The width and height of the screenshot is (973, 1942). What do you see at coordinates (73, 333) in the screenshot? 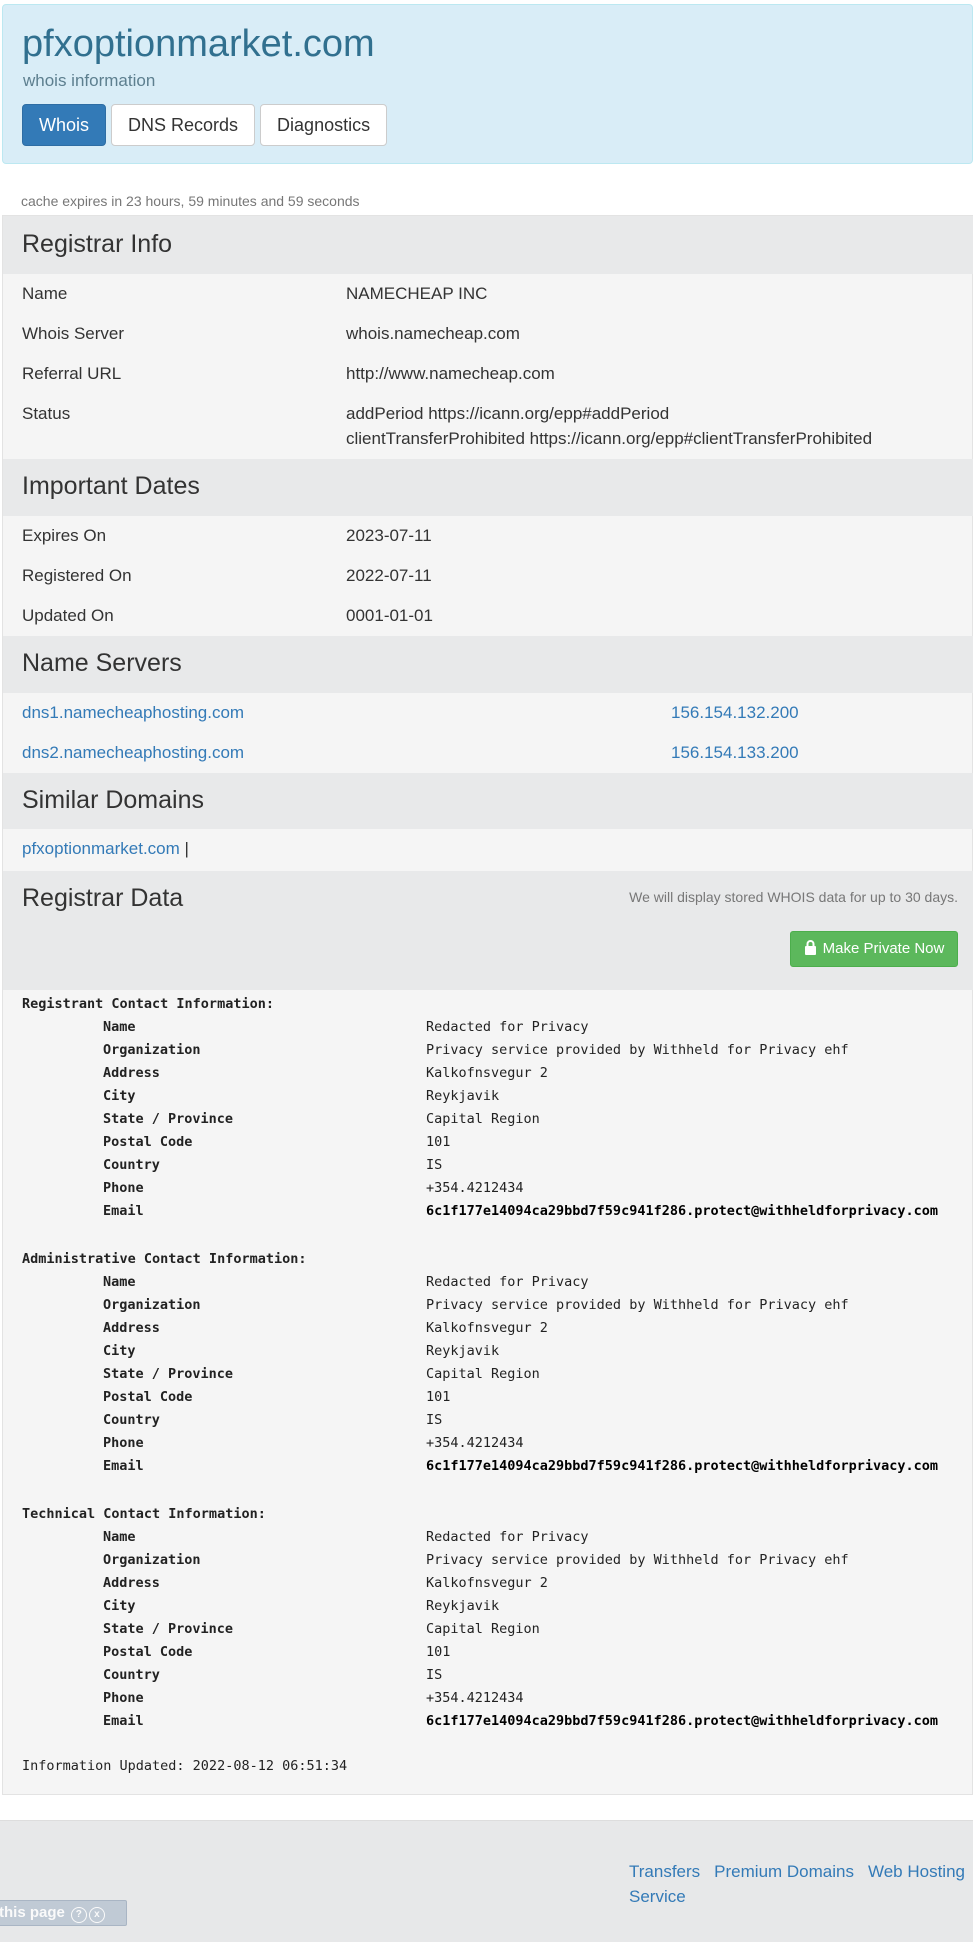
I see `row-label: Whois Server` at bounding box center [73, 333].